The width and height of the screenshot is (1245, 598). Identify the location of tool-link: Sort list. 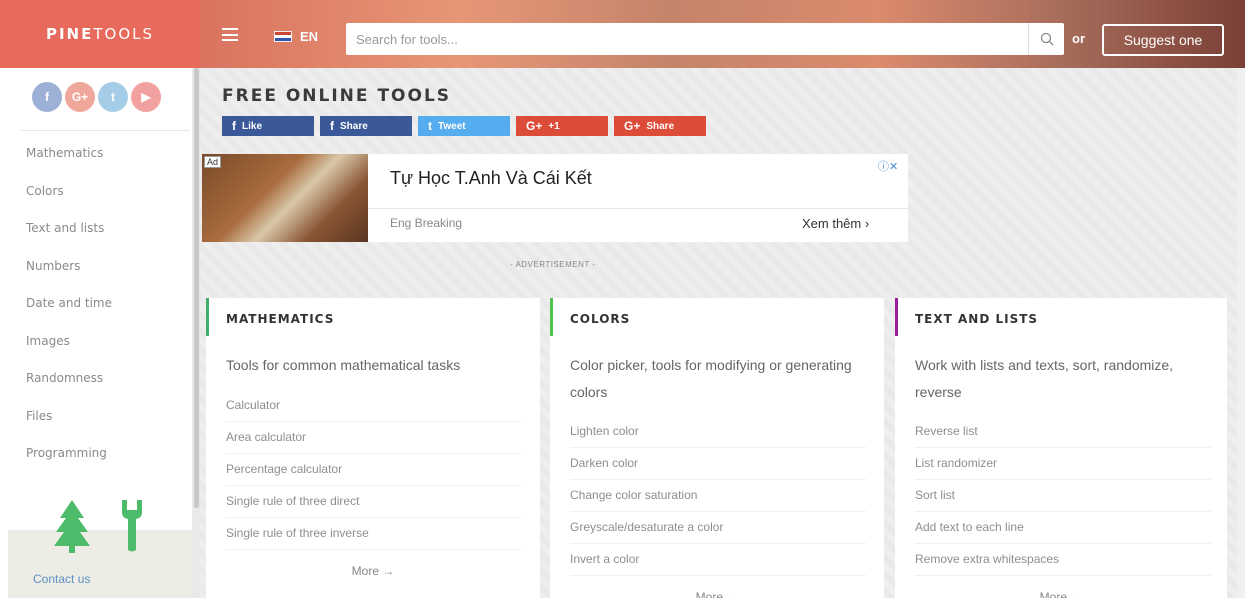
(1063, 496).